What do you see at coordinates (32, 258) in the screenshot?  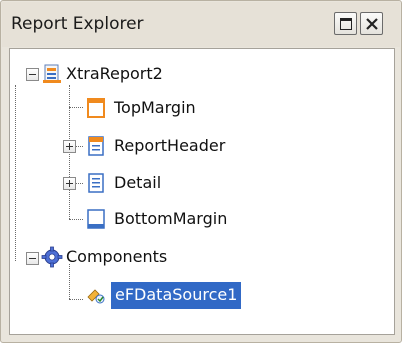 I see `collapse-toggle-components` at bounding box center [32, 258].